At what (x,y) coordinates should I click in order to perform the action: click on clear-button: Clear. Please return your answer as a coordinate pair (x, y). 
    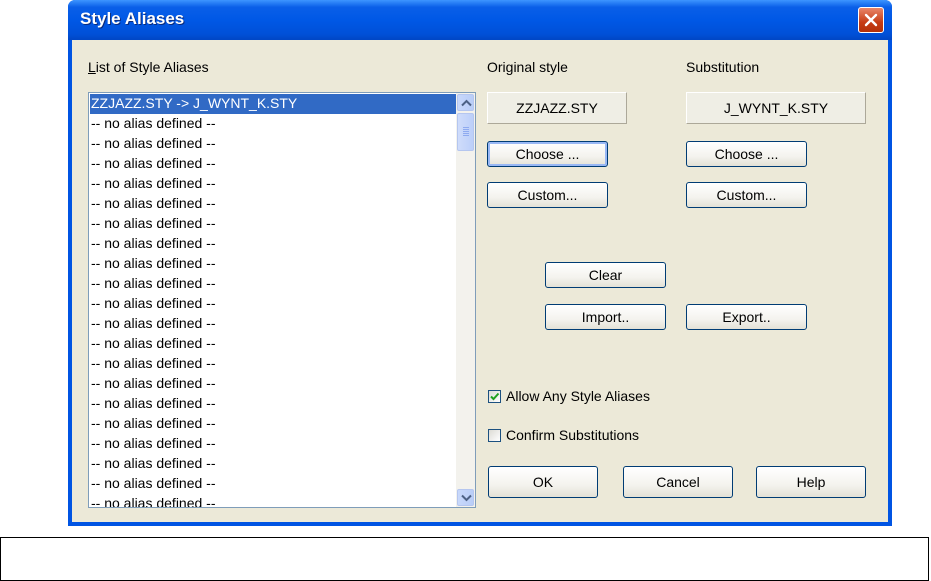
    Looking at the image, I should click on (605, 275).